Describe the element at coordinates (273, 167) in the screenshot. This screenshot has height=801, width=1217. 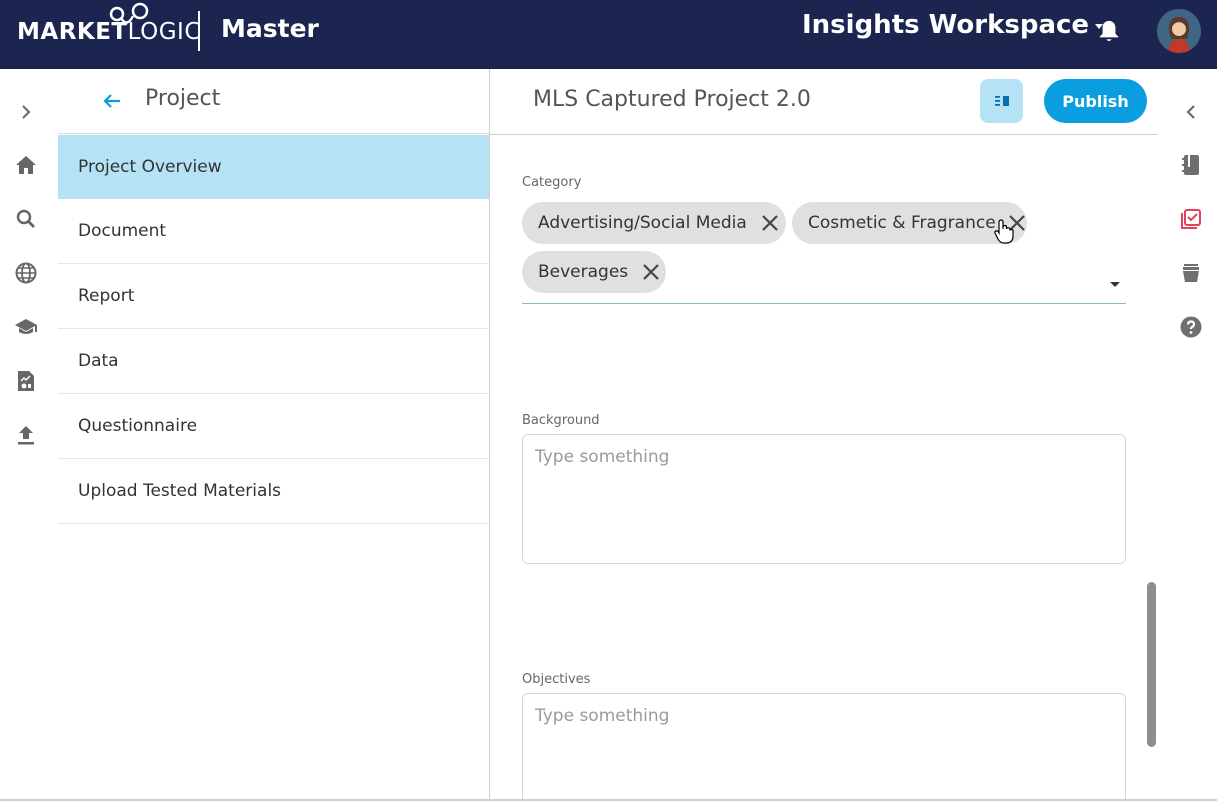
I see `nav-item-project-overview: Project Overview` at that location.